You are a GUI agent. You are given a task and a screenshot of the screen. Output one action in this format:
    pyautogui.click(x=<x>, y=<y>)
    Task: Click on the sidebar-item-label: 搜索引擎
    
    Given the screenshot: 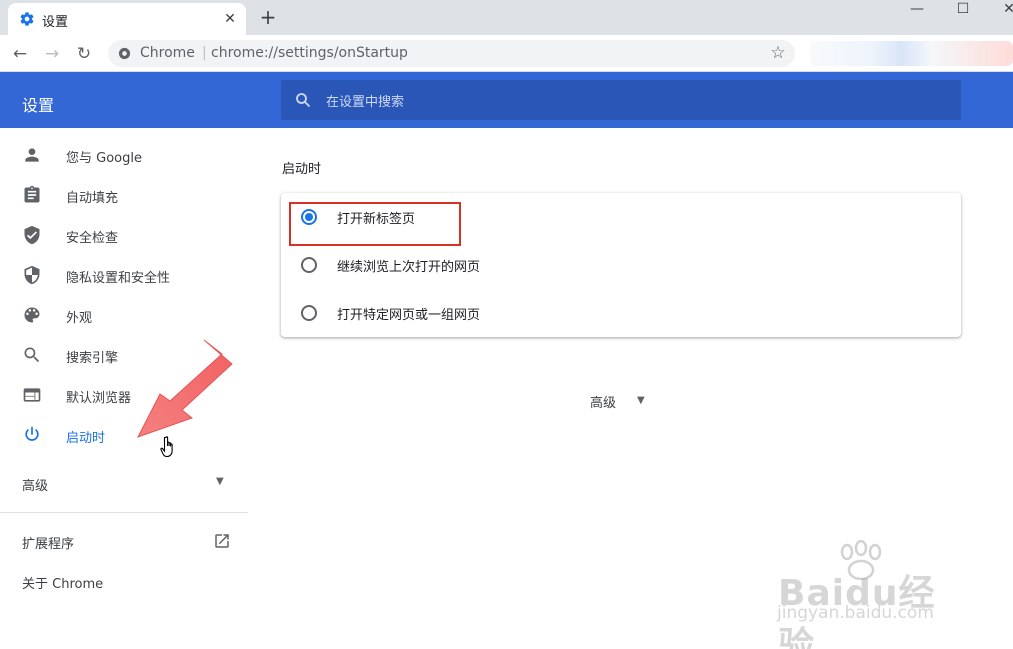 What is the action you would take?
    pyautogui.click(x=92, y=358)
    